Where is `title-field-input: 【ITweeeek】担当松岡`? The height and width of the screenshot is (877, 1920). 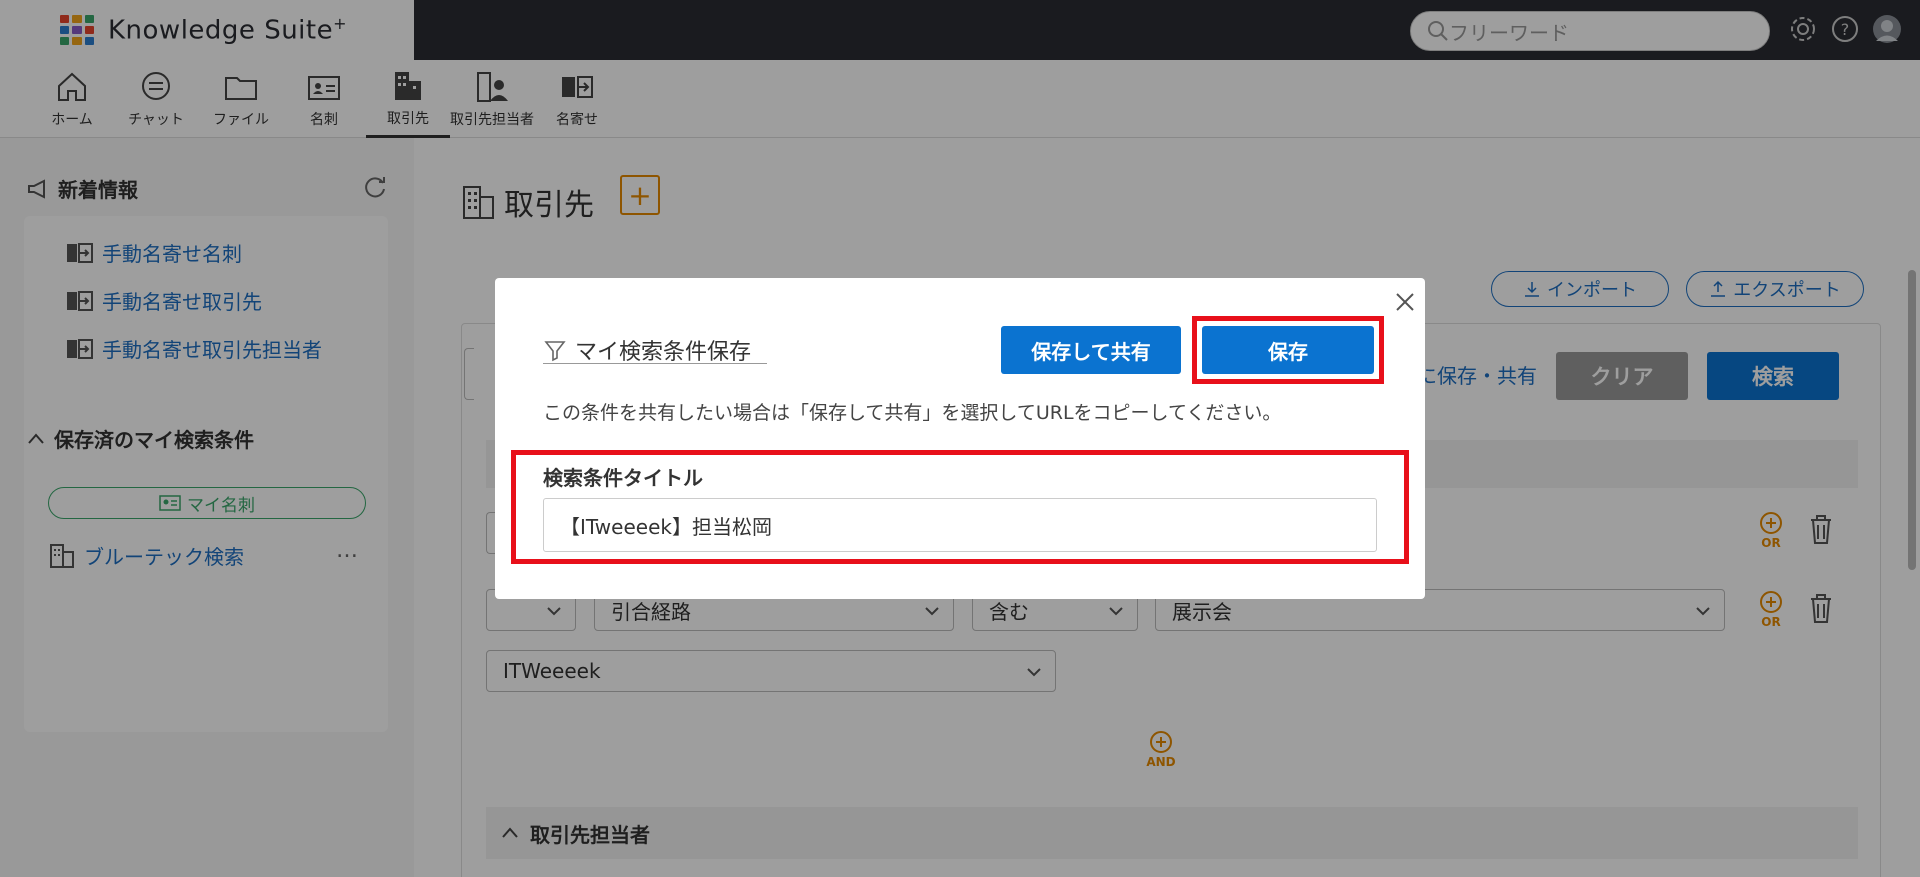
title-field-input: 【ITweeeek】担当松岡 is located at coordinates (960, 525).